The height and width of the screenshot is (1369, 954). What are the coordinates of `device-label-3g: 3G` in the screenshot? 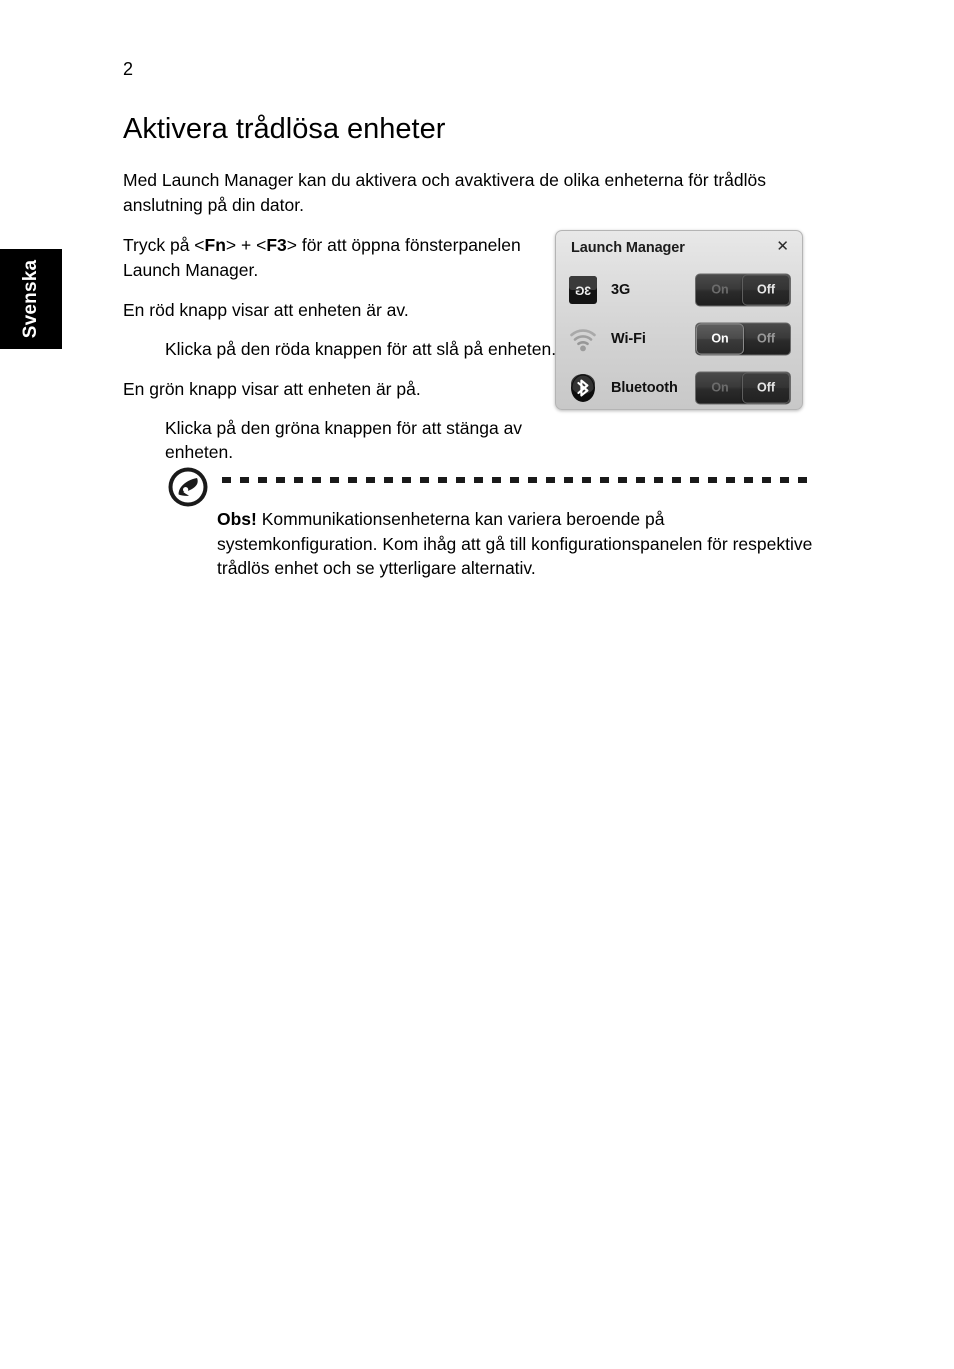 It's located at (621, 289).